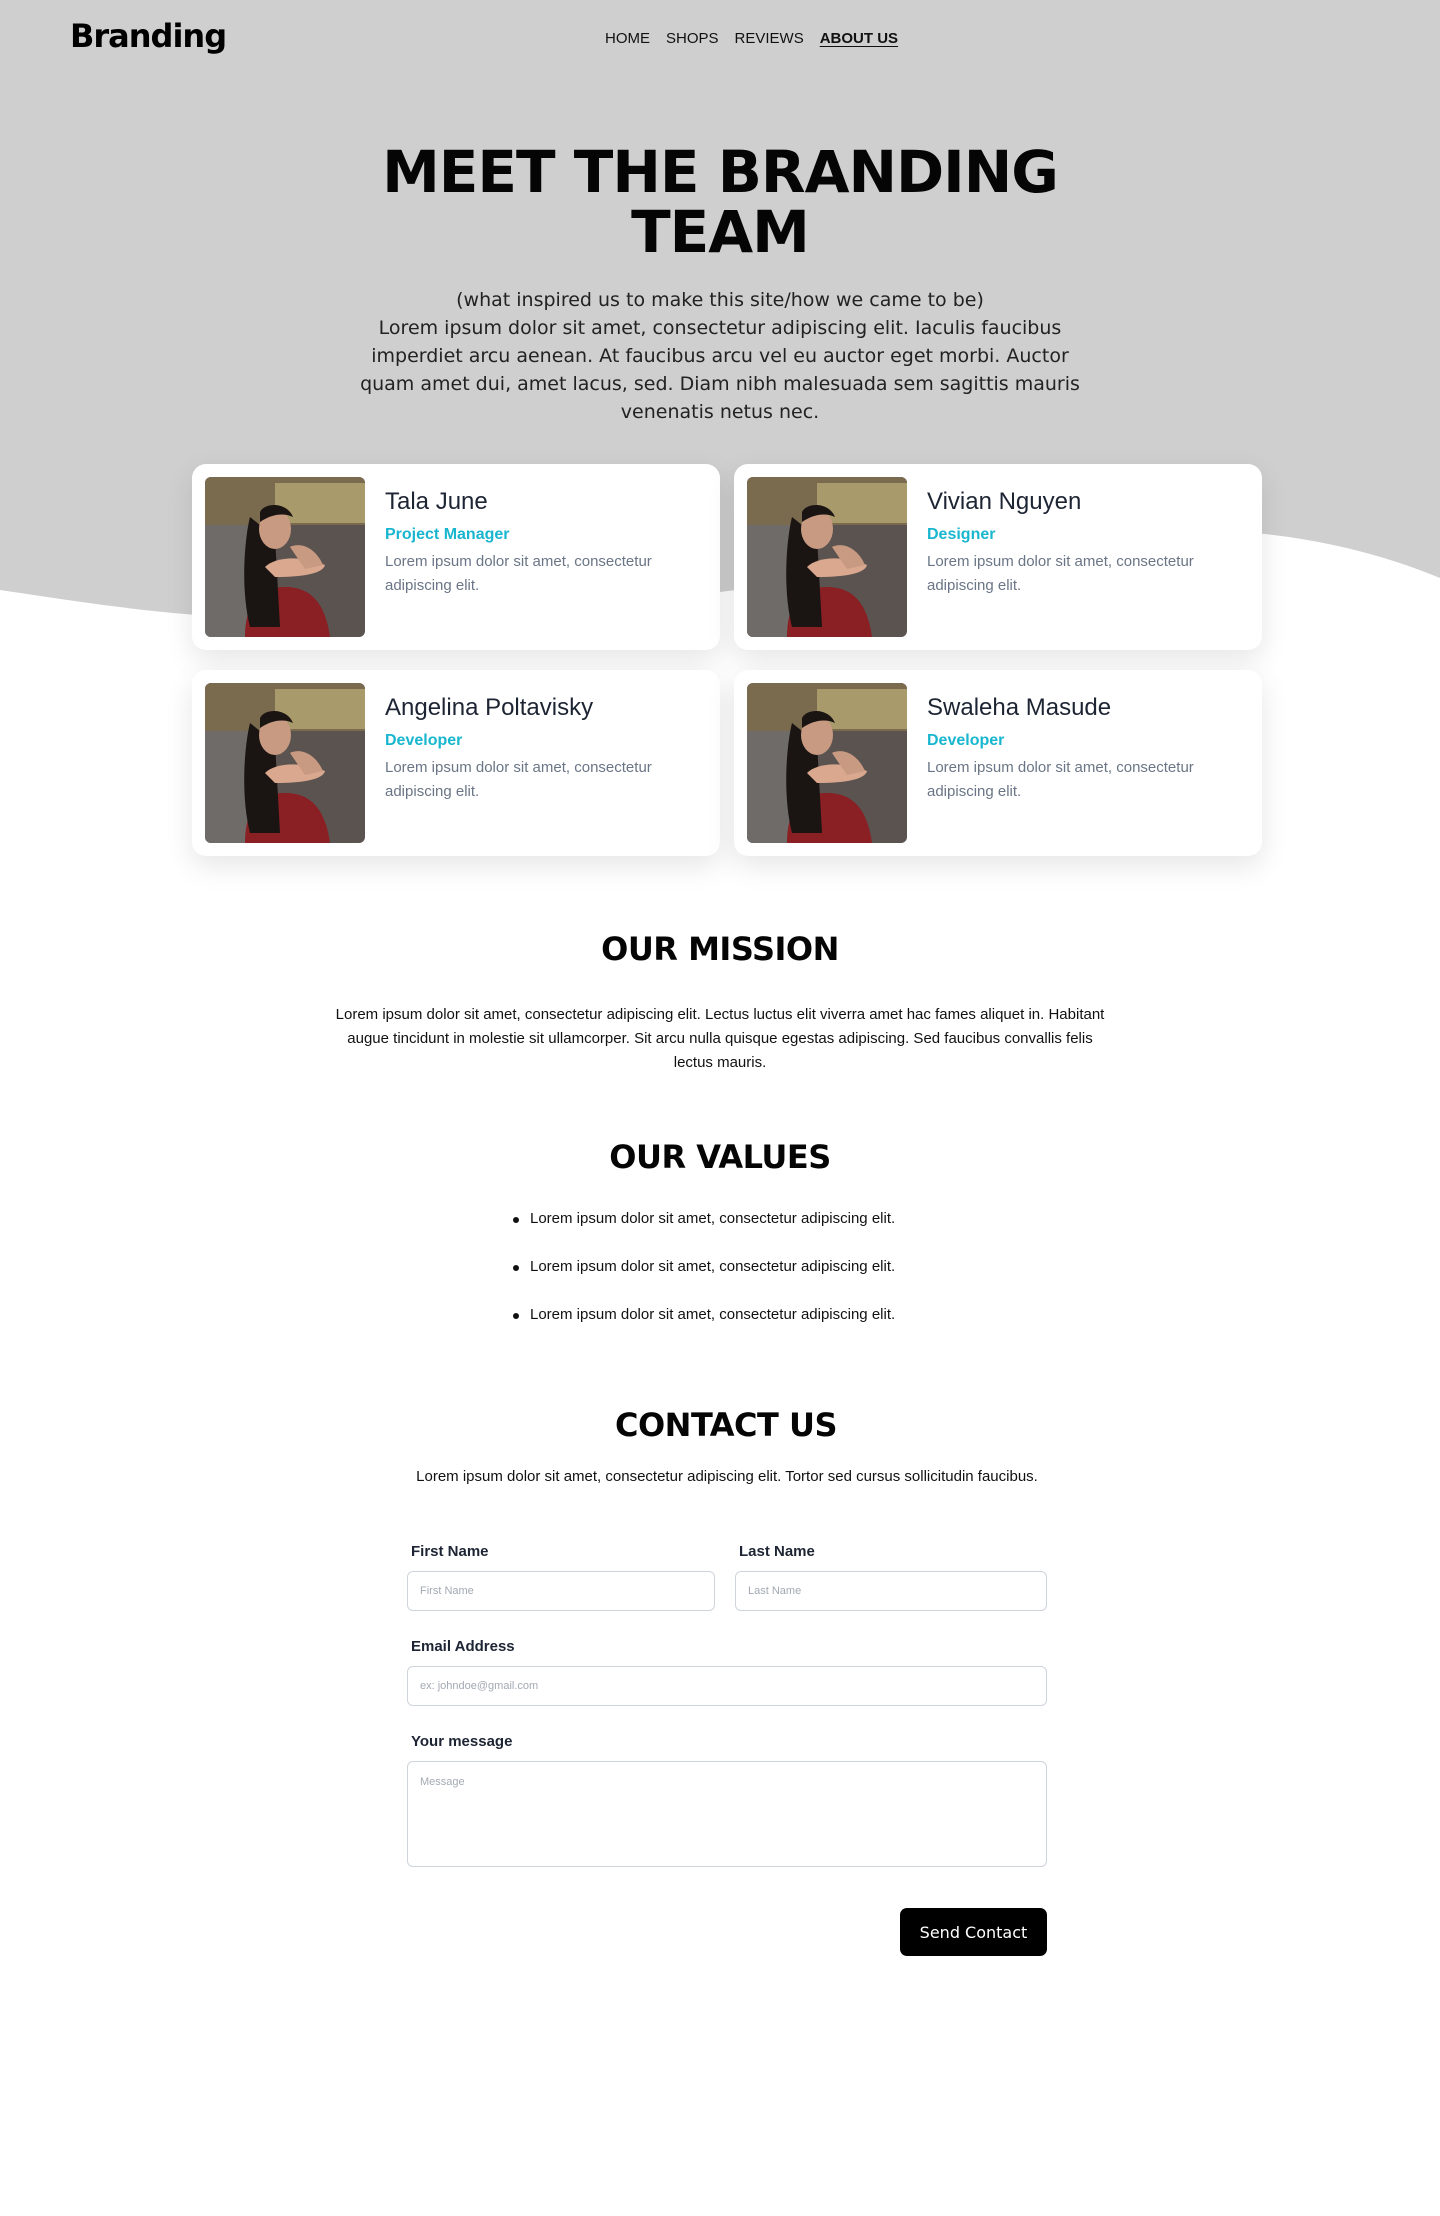  What do you see at coordinates (489, 707) in the screenshot?
I see `member-name: Angelina Poltavisky` at bounding box center [489, 707].